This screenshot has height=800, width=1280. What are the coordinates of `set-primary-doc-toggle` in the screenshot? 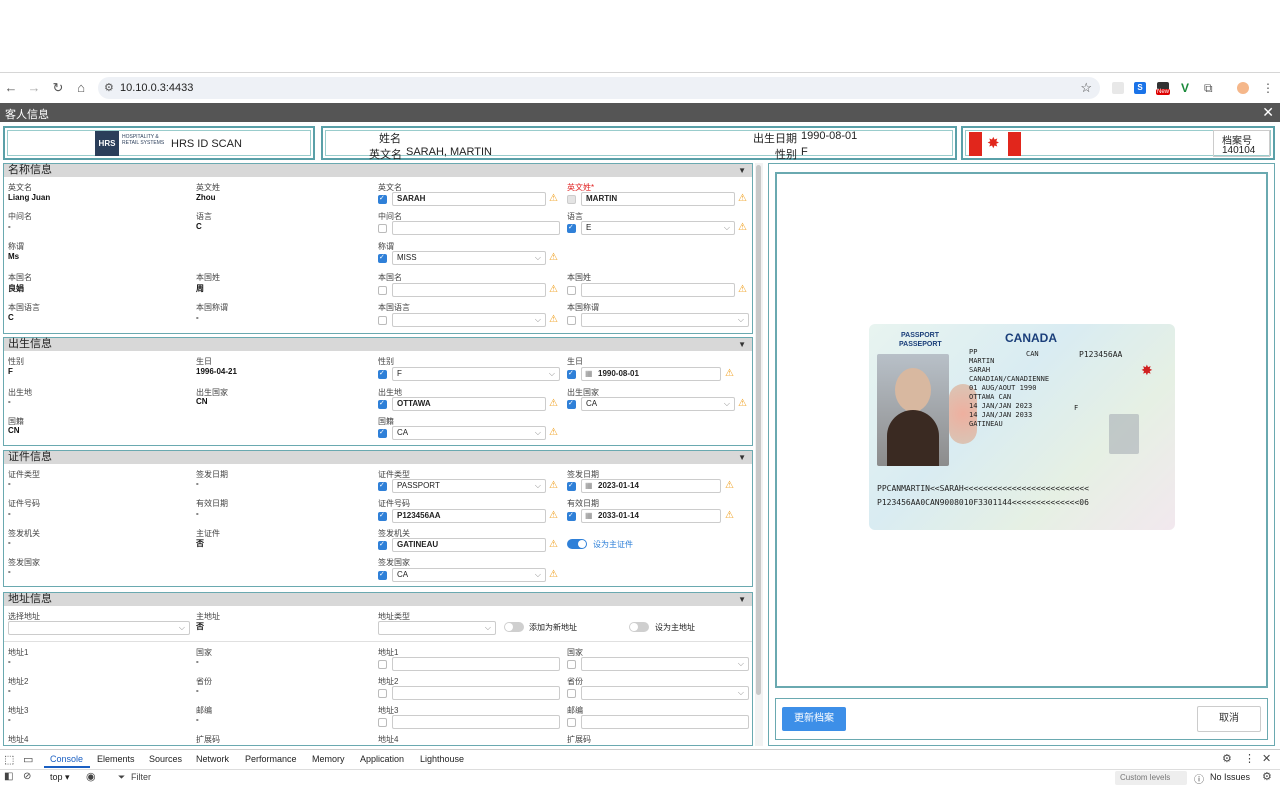 It's located at (577, 544).